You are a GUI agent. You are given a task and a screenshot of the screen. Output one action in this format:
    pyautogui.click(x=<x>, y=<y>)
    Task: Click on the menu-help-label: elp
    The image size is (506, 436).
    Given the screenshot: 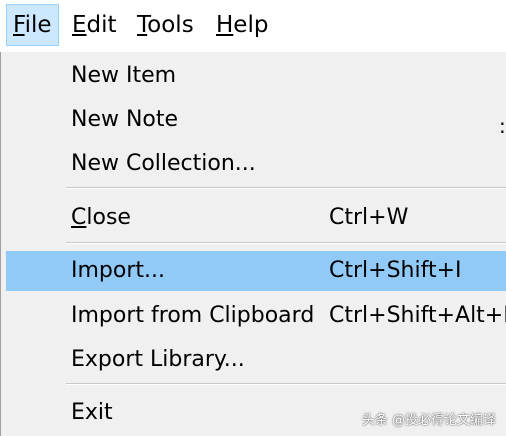 What is the action you would take?
    pyautogui.click(x=251, y=25)
    